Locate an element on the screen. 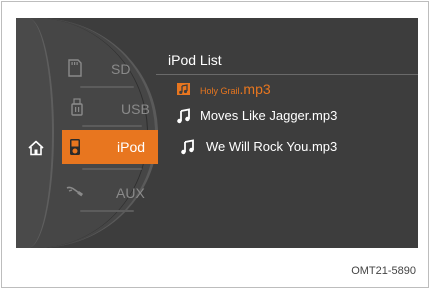 Image resolution: width=430 pixels, height=289 pixels. figure-caption: OMT21-5890 is located at coordinates (383, 271).